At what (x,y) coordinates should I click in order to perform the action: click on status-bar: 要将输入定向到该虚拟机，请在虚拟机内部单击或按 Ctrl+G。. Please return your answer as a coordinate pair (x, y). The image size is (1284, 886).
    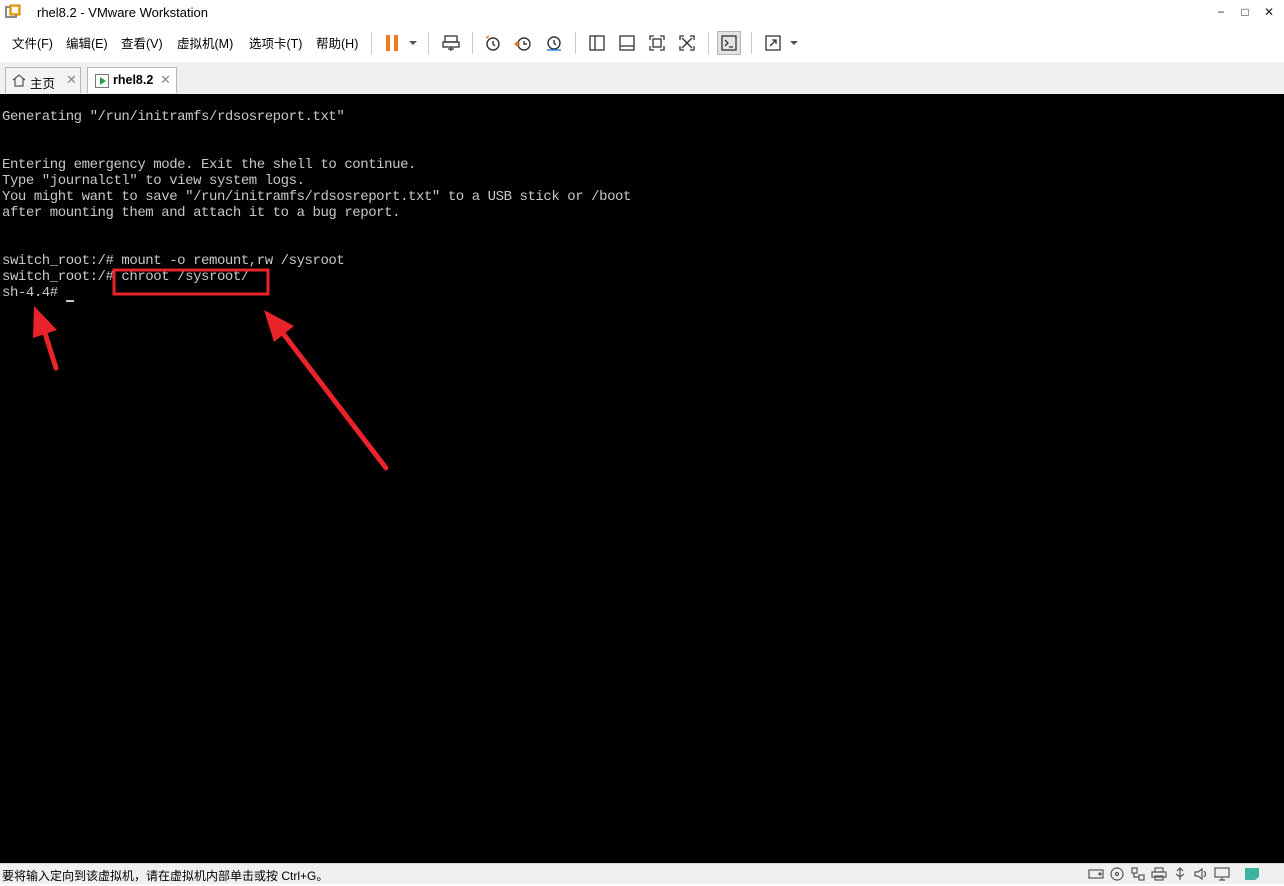
    Looking at the image, I should click on (642, 873).